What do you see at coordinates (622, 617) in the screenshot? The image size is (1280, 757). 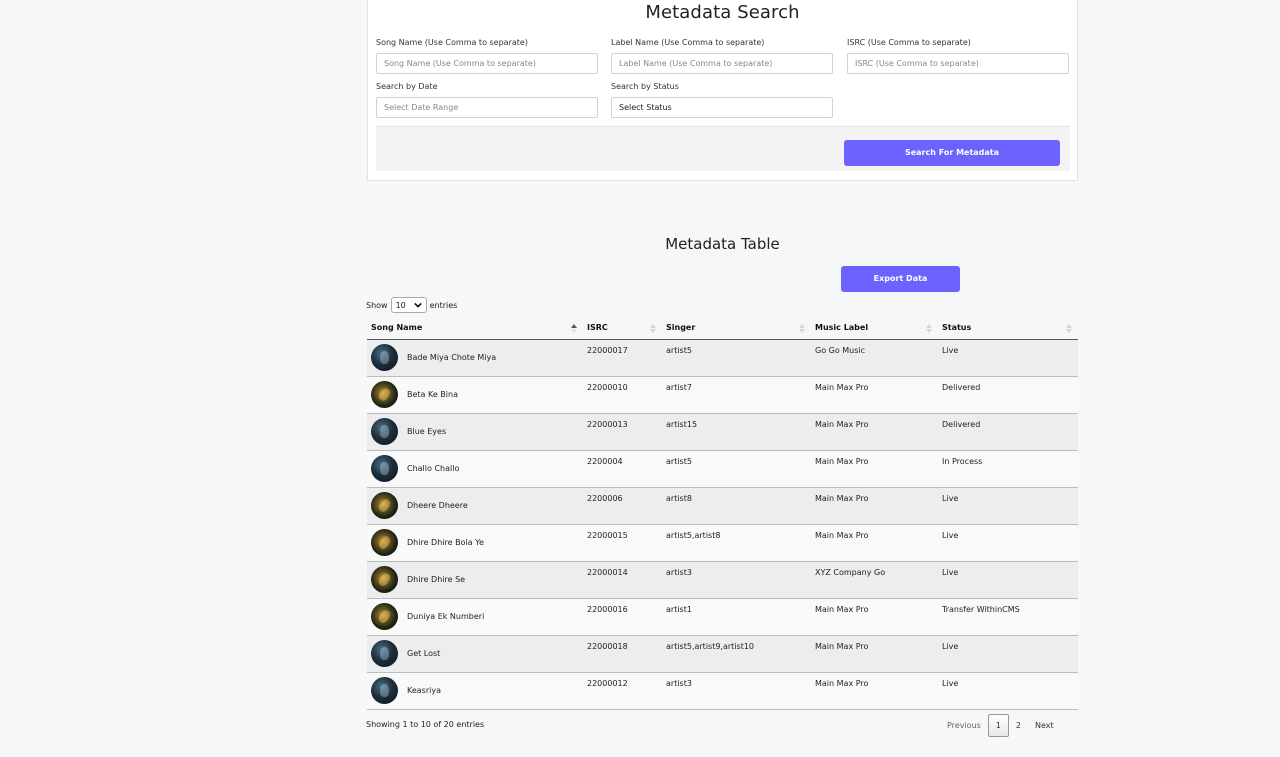 I see `cell-isrc: 22000016` at bounding box center [622, 617].